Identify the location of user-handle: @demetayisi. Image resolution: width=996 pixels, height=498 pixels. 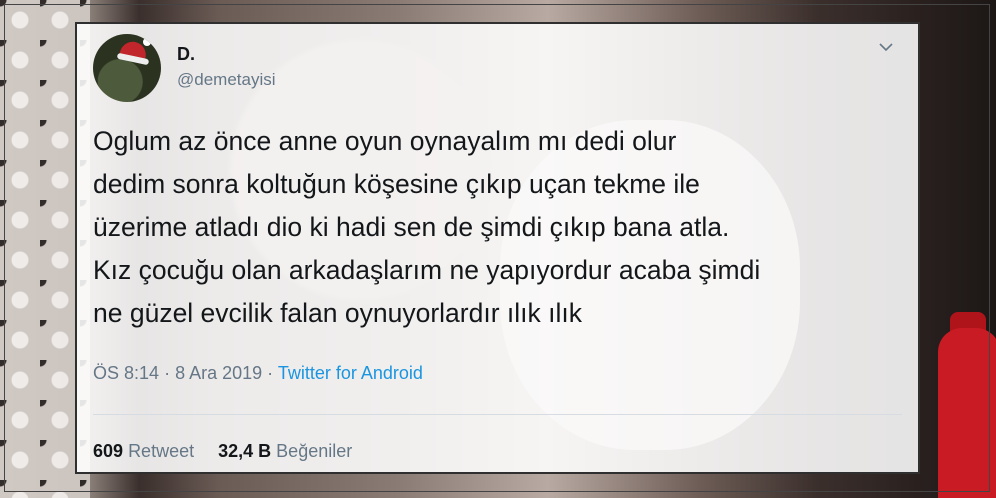
(226, 80).